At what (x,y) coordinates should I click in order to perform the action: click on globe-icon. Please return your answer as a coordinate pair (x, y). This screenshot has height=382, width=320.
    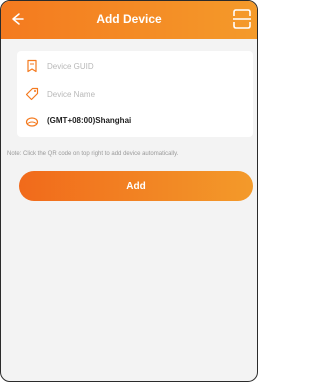
    Looking at the image, I should click on (32, 122).